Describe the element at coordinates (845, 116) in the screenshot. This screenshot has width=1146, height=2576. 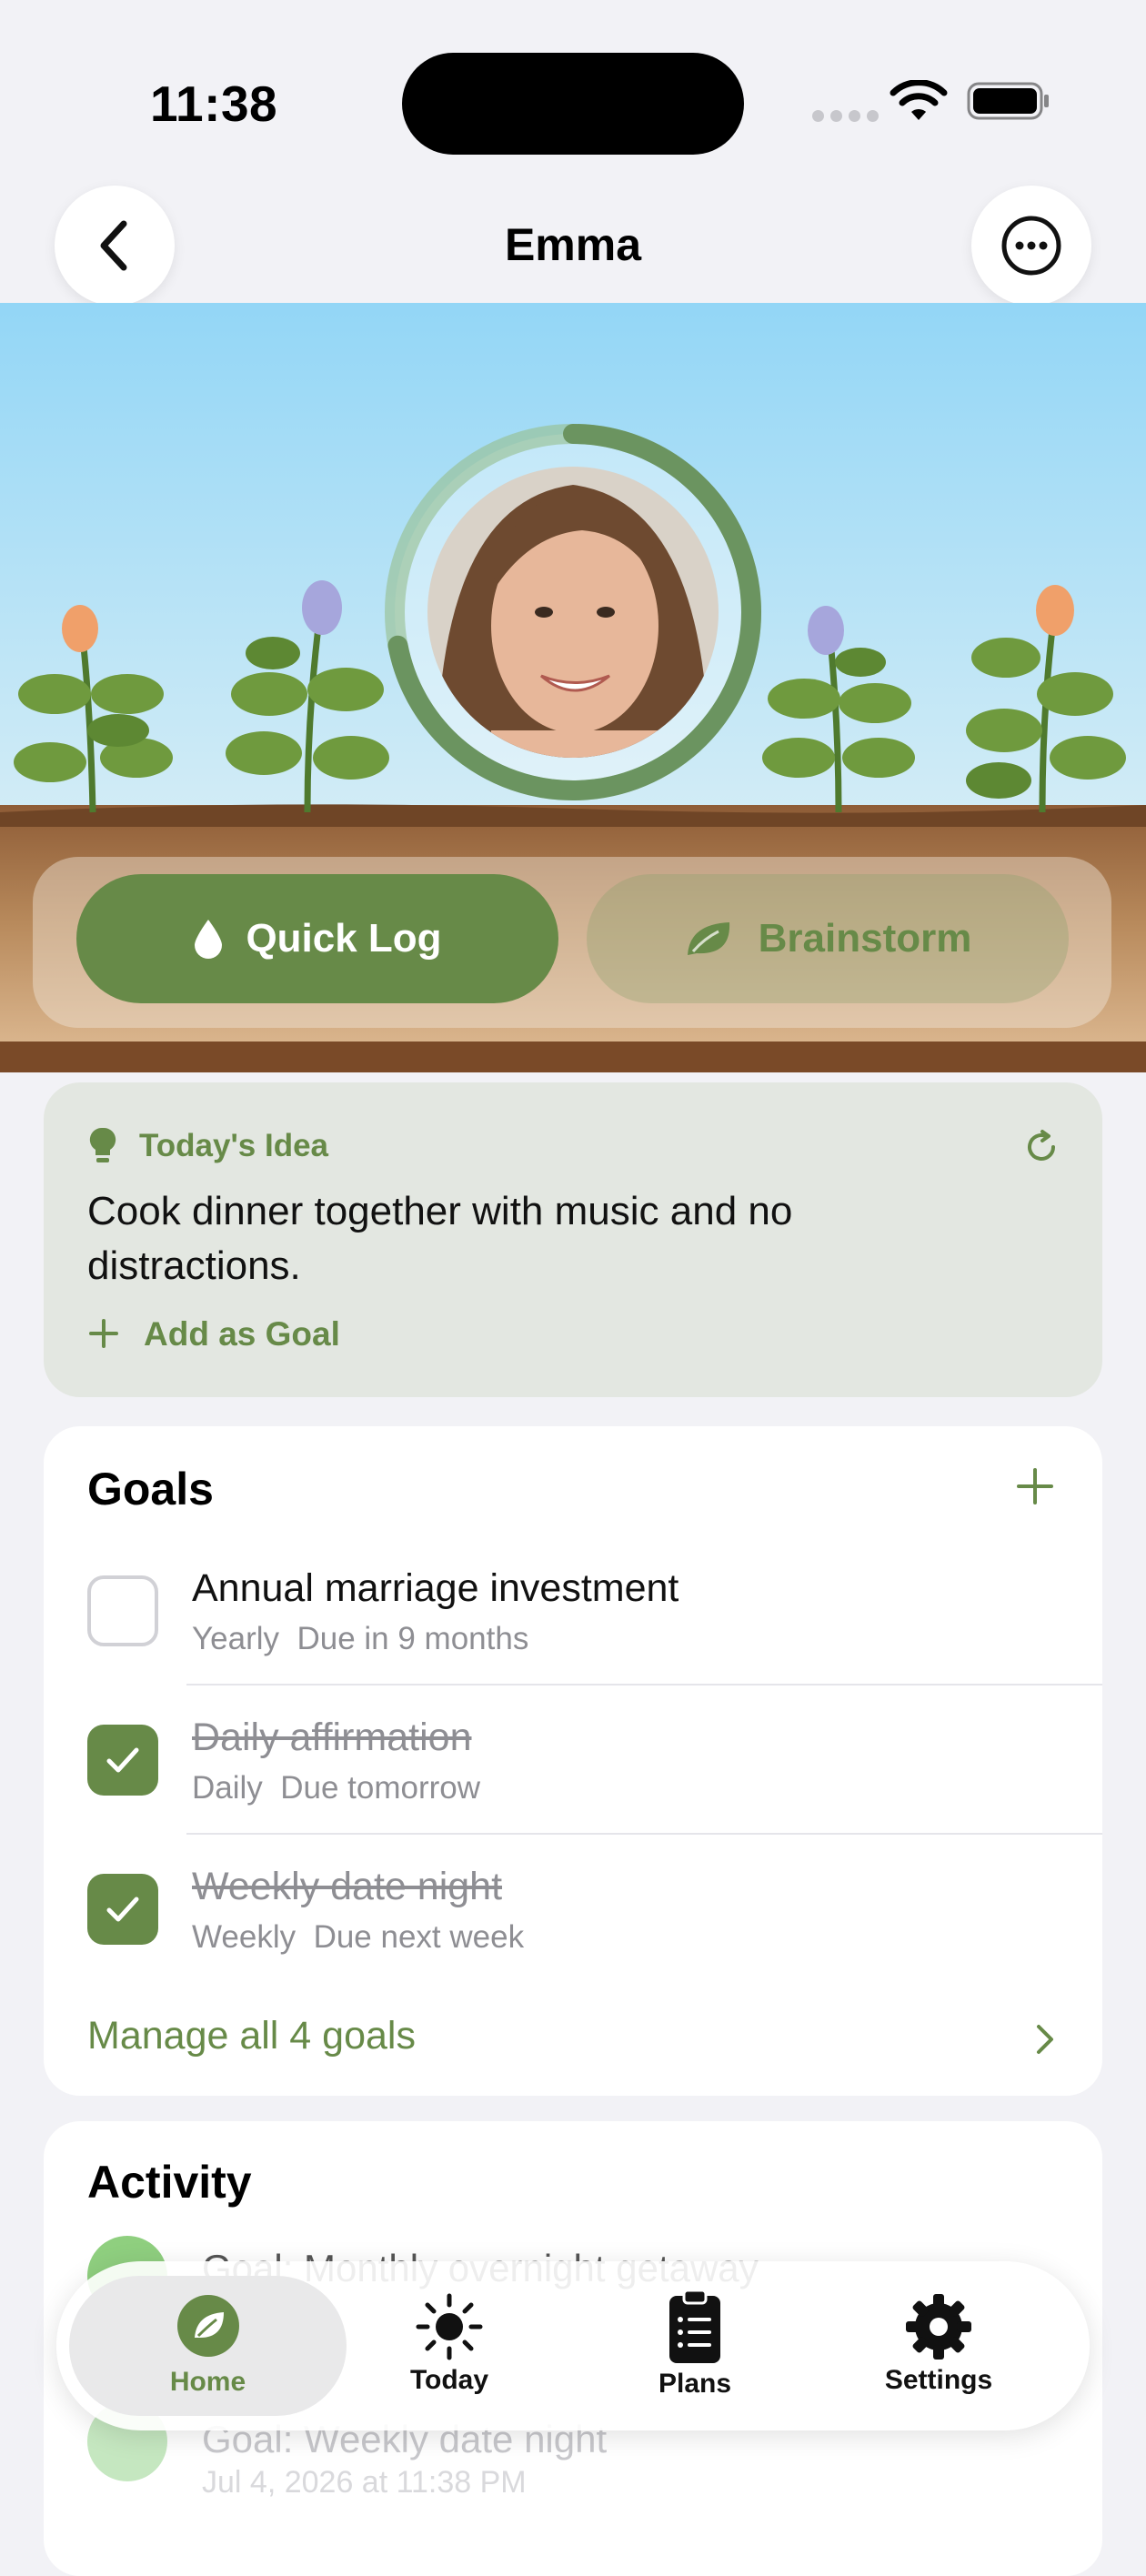
I see `cellular-signal-icon` at that location.